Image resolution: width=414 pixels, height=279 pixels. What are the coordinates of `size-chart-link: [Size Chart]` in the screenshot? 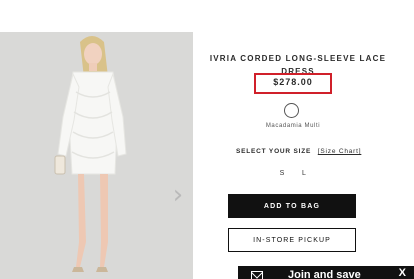 It's located at (340, 151).